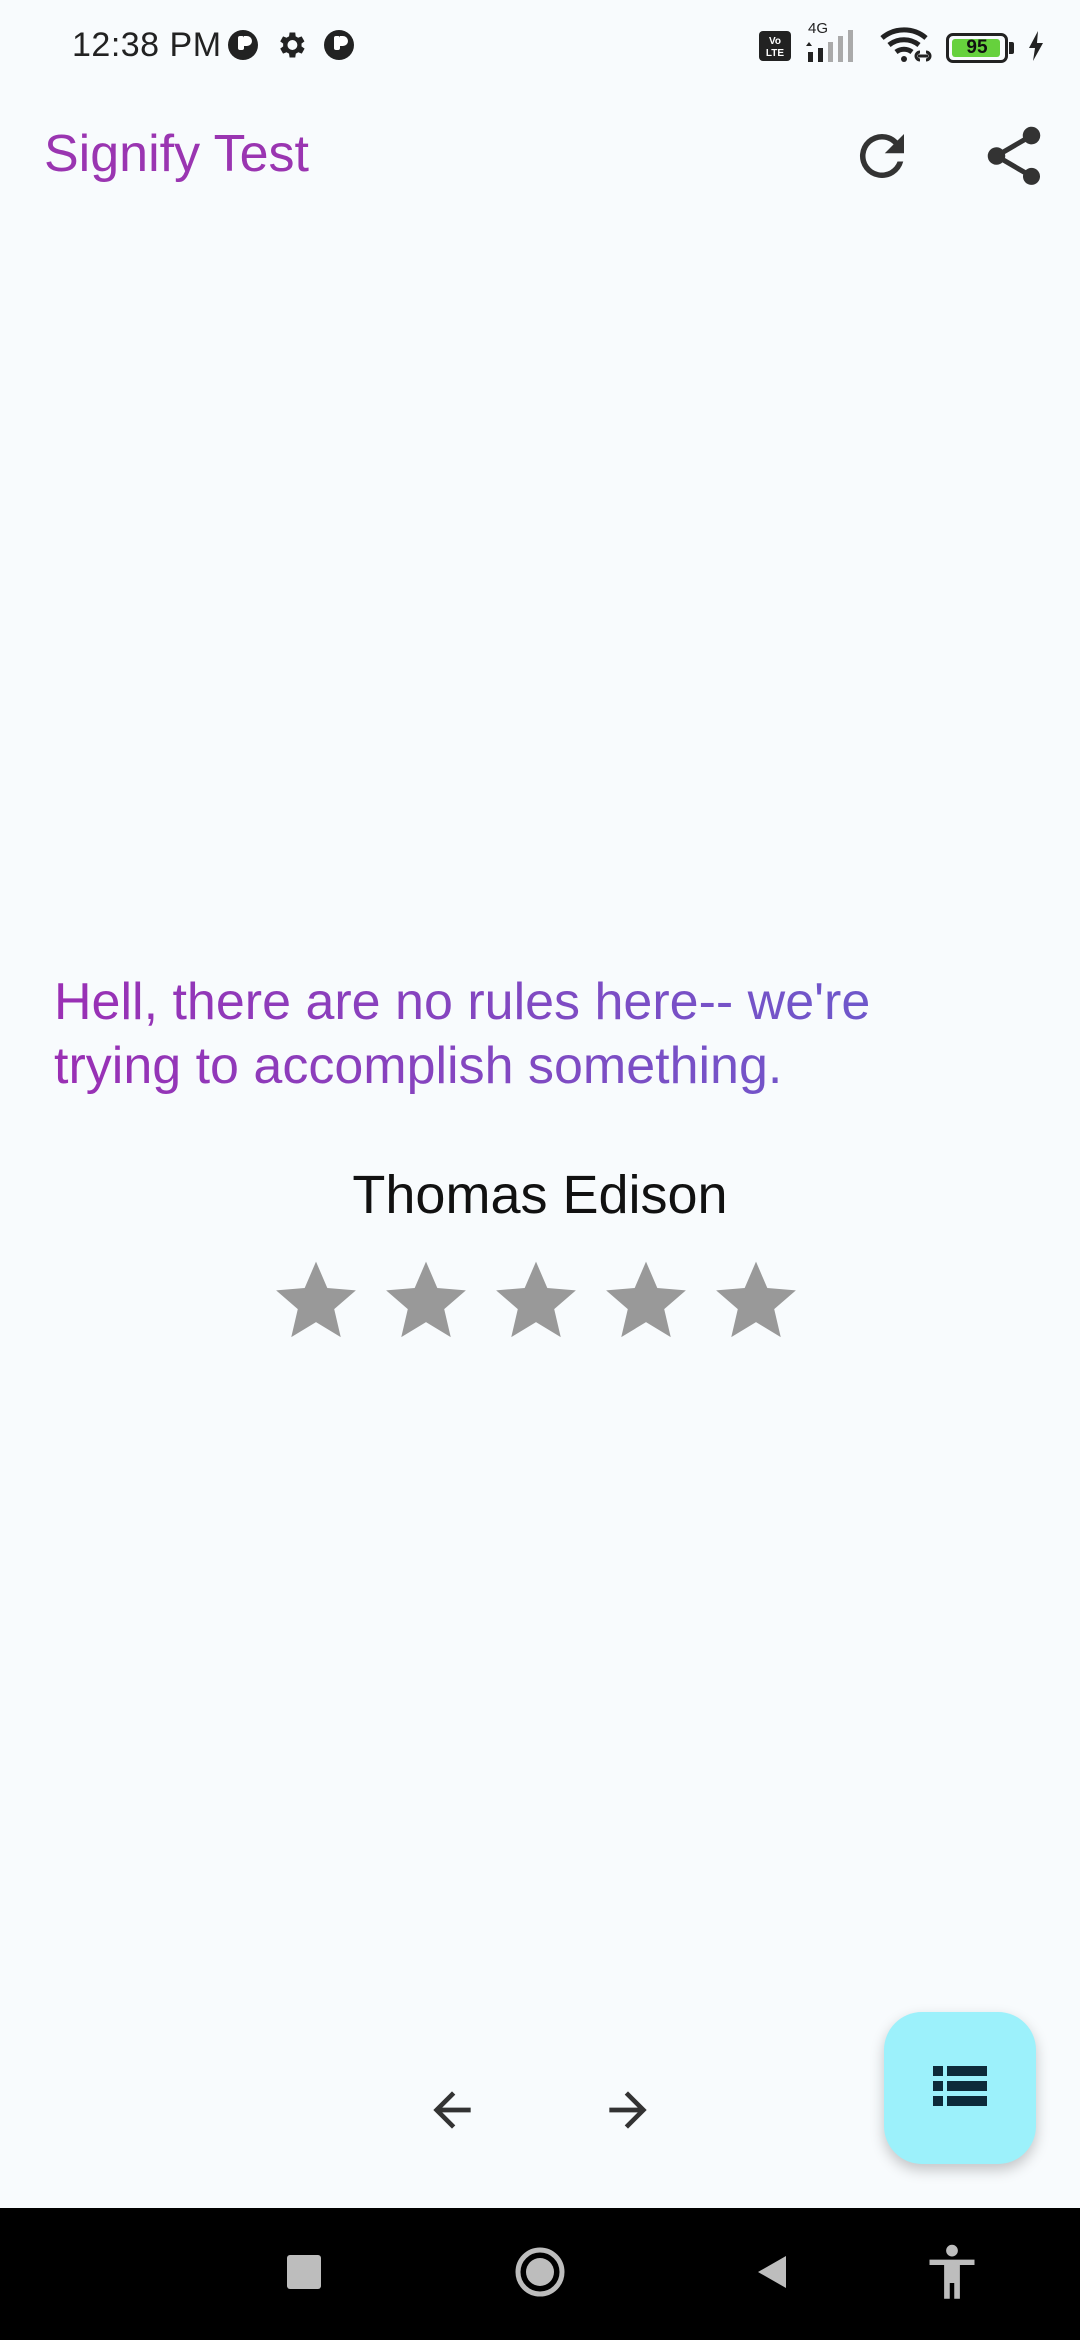 The image size is (1080, 2340). I want to click on quote-list-fab, so click(960, 2088).